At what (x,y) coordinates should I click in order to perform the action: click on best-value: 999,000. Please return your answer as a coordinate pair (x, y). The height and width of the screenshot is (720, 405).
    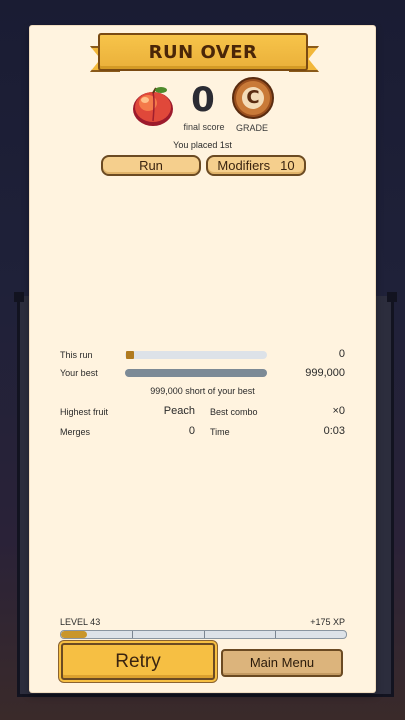
    Looking at the image, I should click on (325, 373).